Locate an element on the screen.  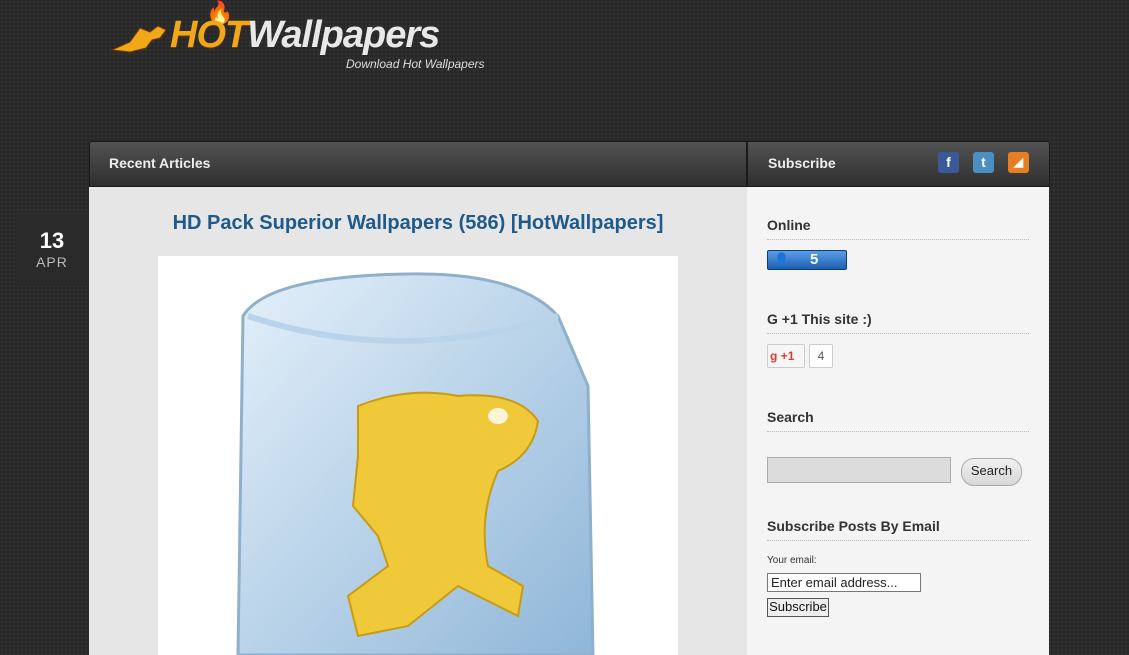
search-widget-title: Search is located at coordinates (898, 420).